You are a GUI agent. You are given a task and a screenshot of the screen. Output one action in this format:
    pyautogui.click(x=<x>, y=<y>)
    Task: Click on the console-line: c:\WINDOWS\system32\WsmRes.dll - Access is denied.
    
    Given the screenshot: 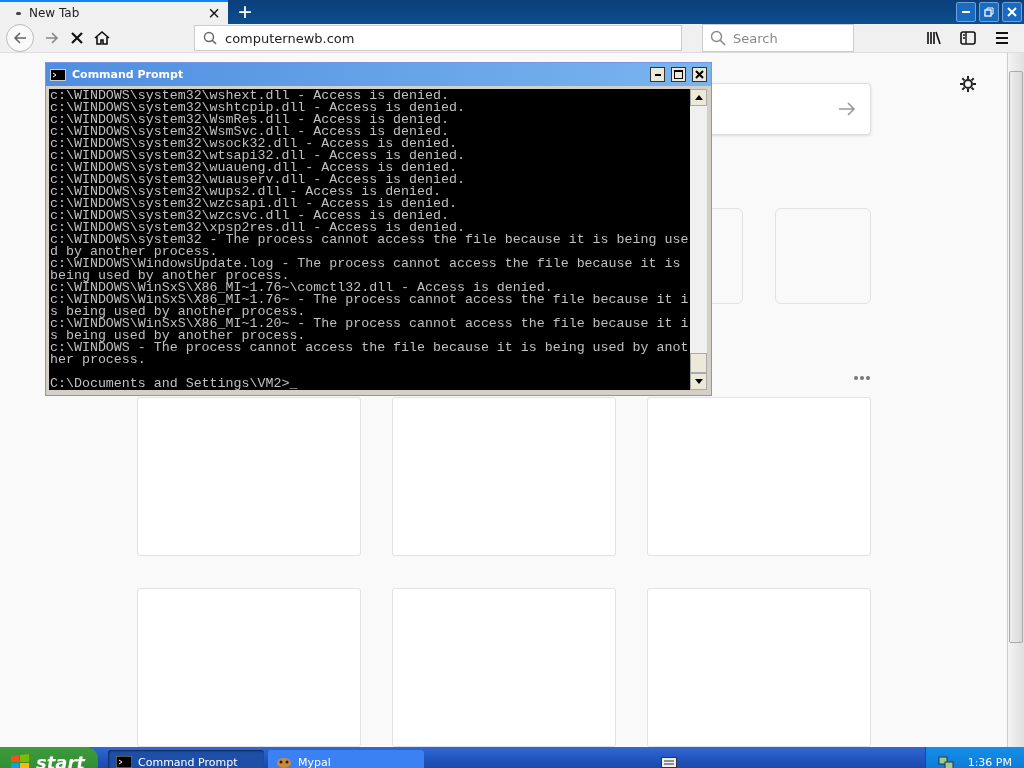 What is the action you would take?
    pyautogui.click(x=250, y=120)
    